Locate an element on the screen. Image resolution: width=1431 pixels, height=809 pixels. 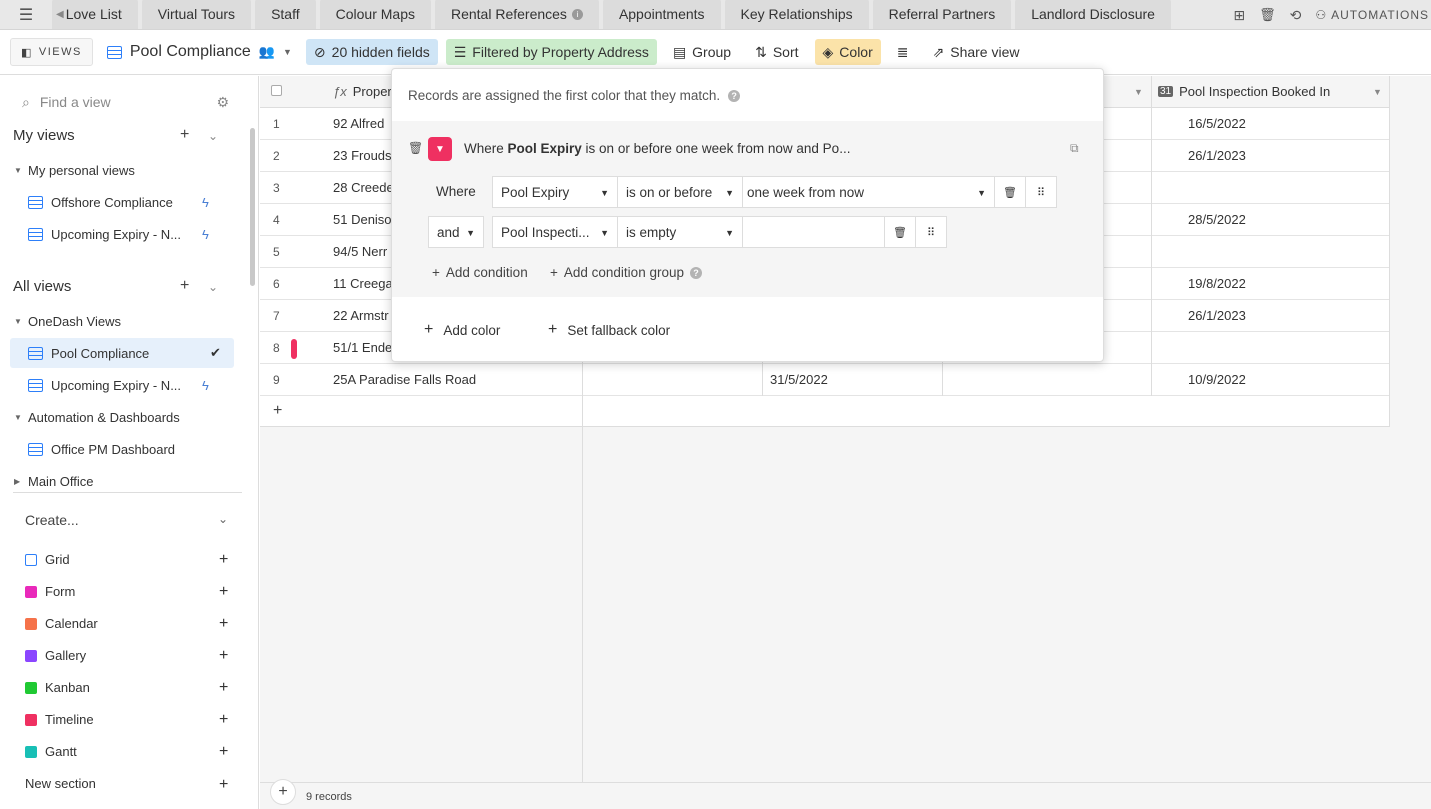
cell-property: 23 Frouds is located at coordinates (362, 155).